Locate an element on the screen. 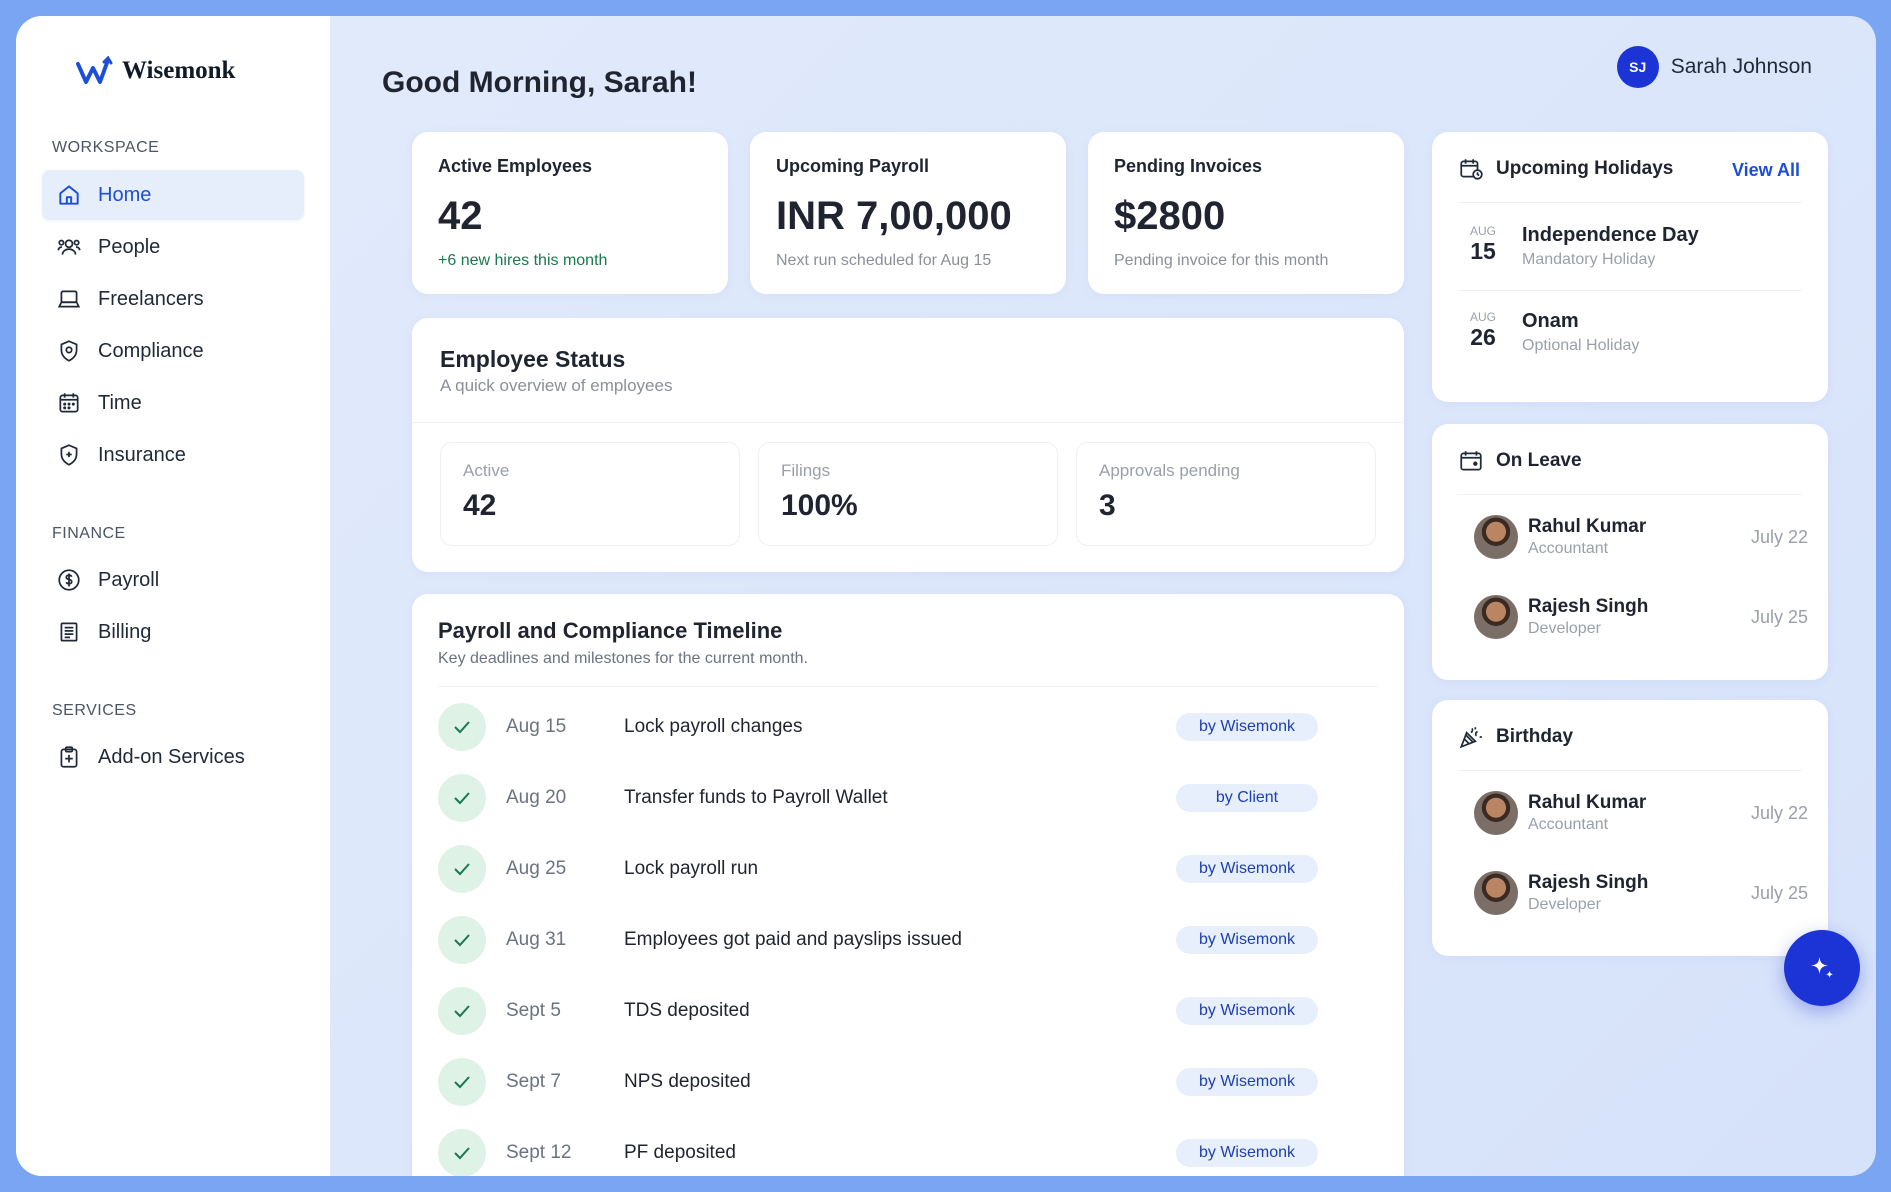 This screenshot has width=1891, height=1192. stat-title: Pending Invoices is located at coordinates (1188, 166).